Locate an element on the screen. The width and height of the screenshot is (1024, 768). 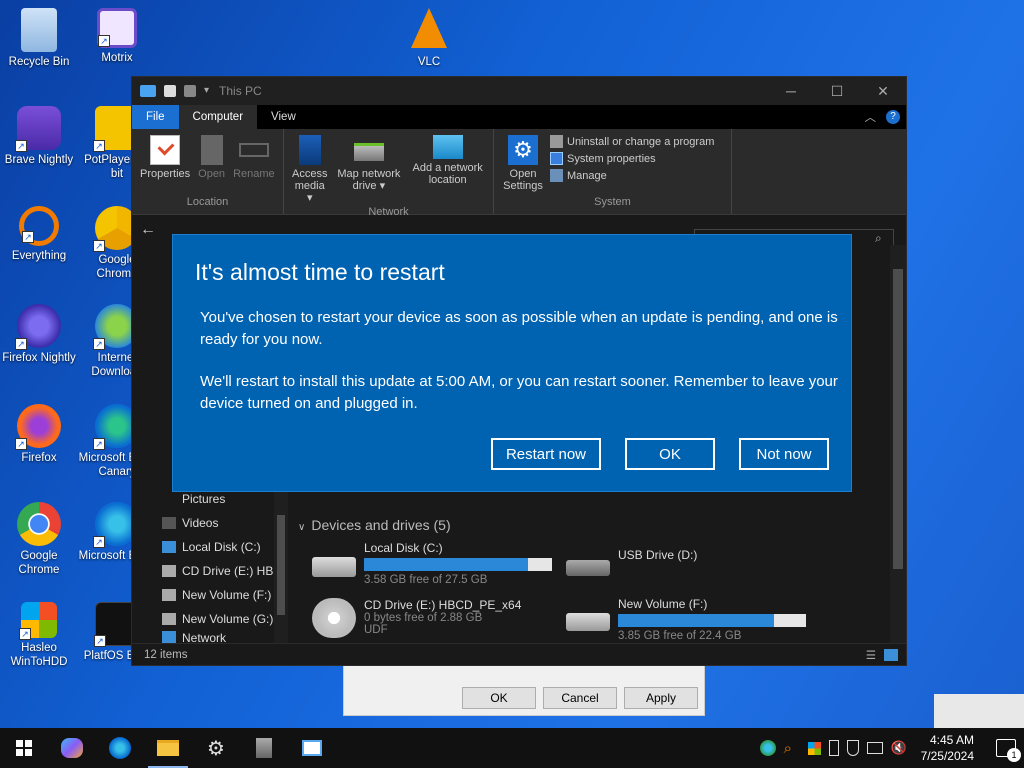
nav-item-new-volume-g: New Volume (G:) is located at coordinates (210, 619).